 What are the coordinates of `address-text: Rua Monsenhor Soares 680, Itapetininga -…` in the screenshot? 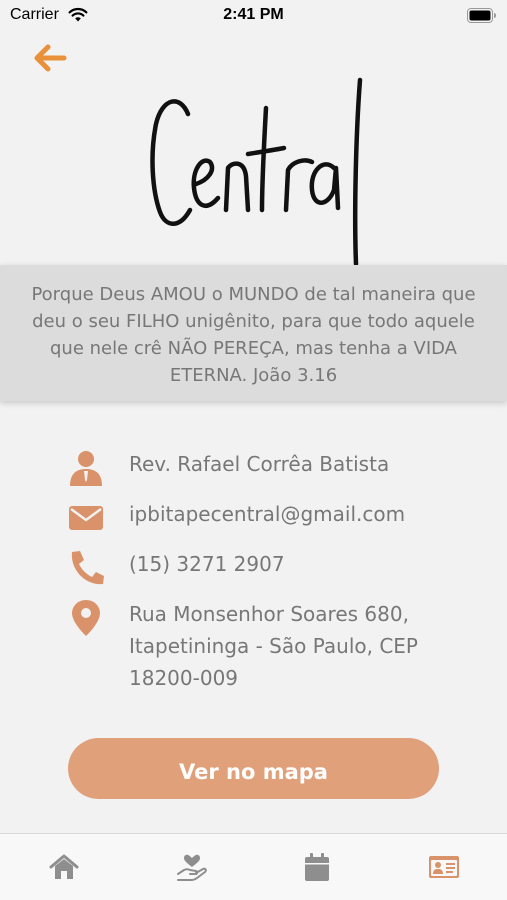 It's located at (273, 646).